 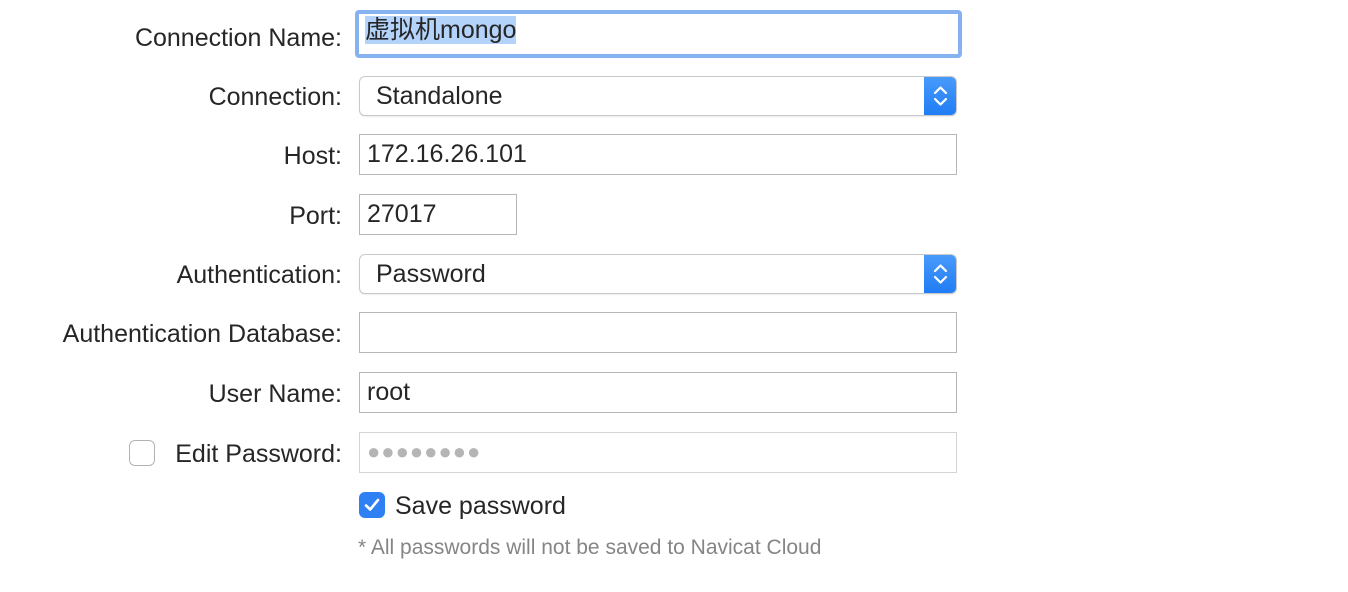 What do you see at coordinates (658, 34) in the screenshot?
I see `connection-name-input: 虚拟机mongo` at bounding box center [658, 34].